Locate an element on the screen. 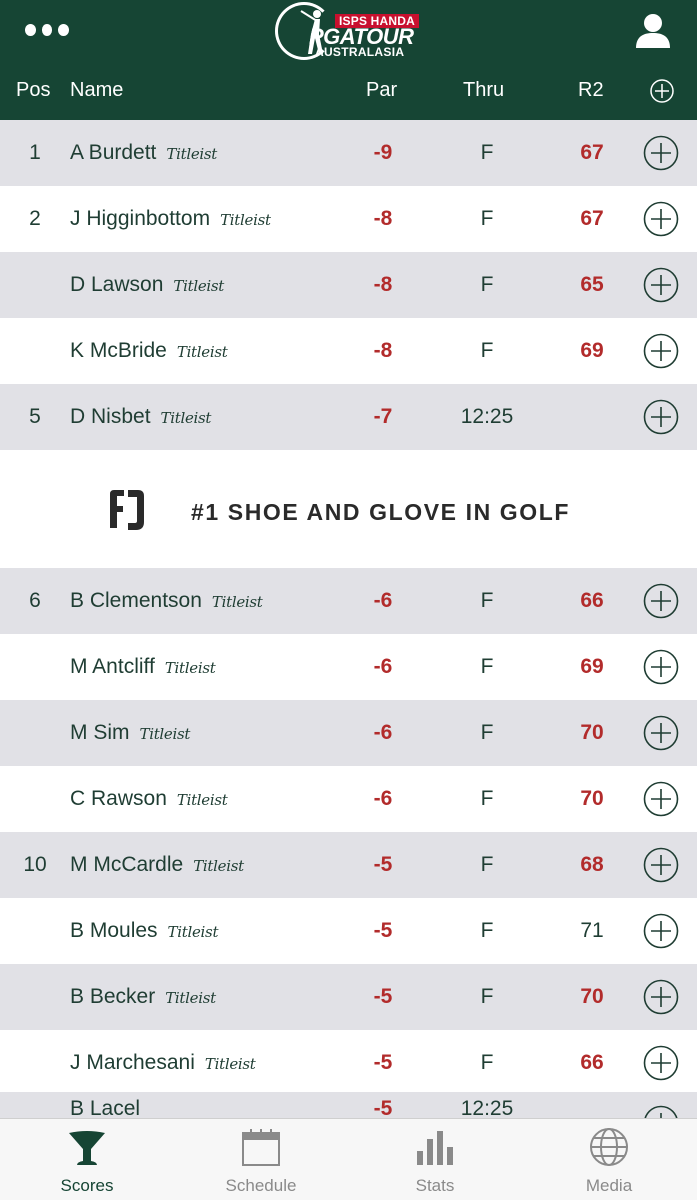 This screenshot has height=1200, width=697. player-name: J Higginbottom Titleist is located at coordinates (170, 218).